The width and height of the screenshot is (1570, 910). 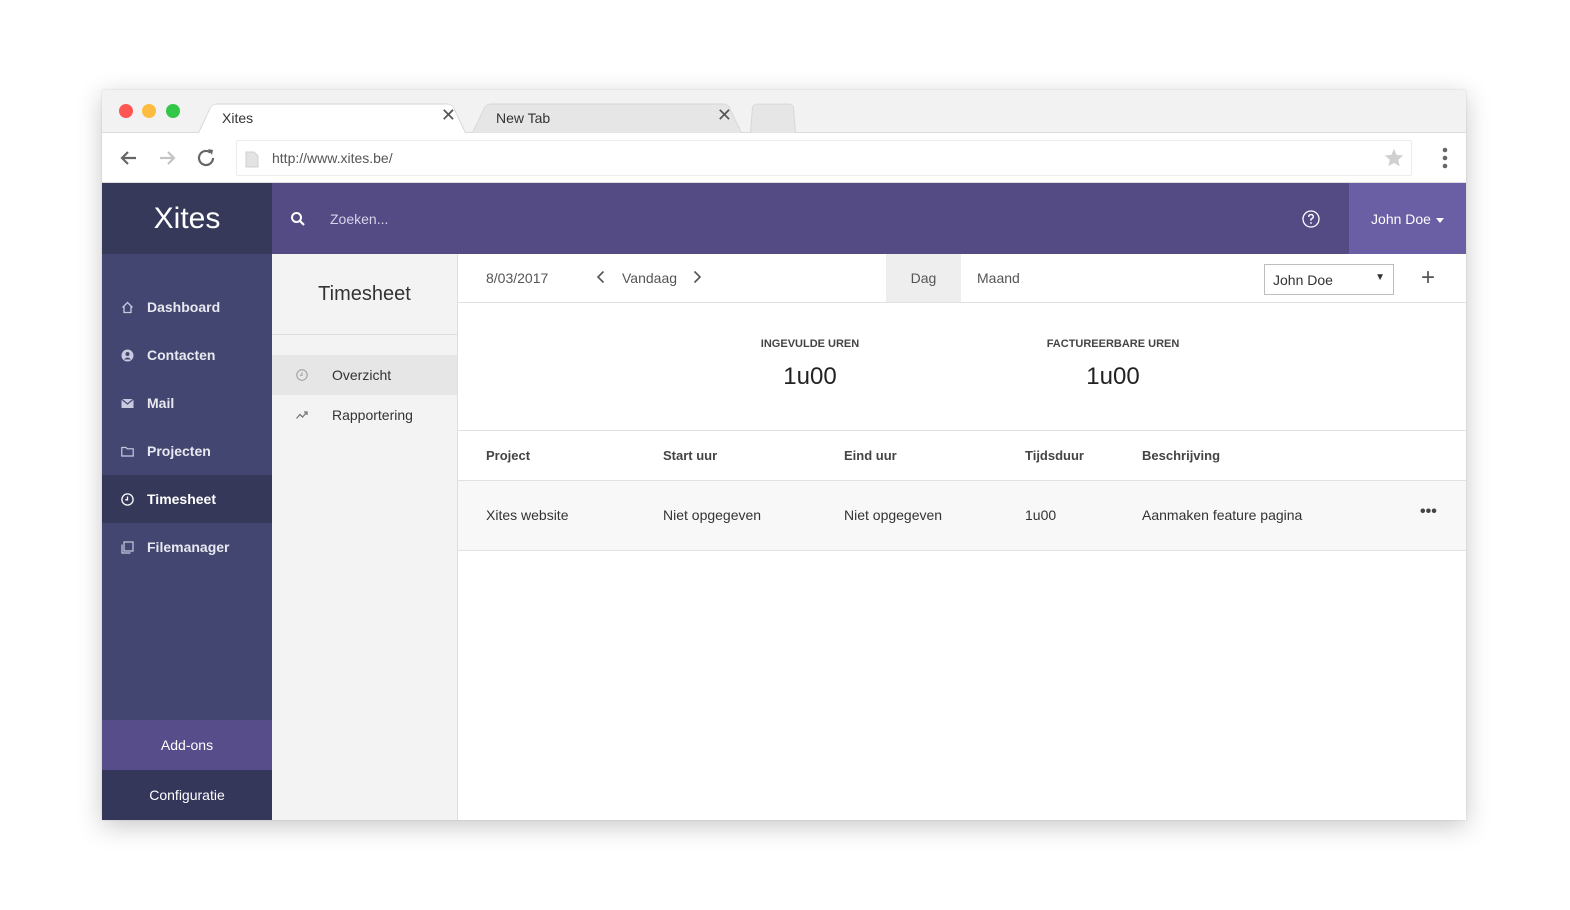 I want to click on cell-duration: 1u00, so click(x=1041, y=515).